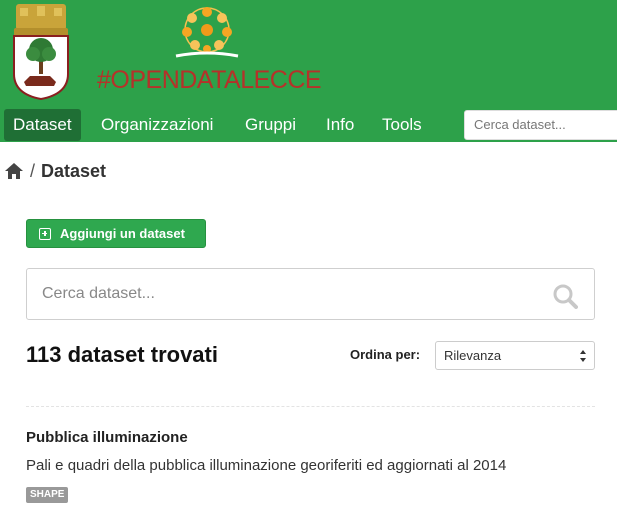 This screenshot has width=617, height=524. Describe the element at coordinates (473, 355) in the screenshot. I see `sort-selected-value: Rilevanza` at that location.